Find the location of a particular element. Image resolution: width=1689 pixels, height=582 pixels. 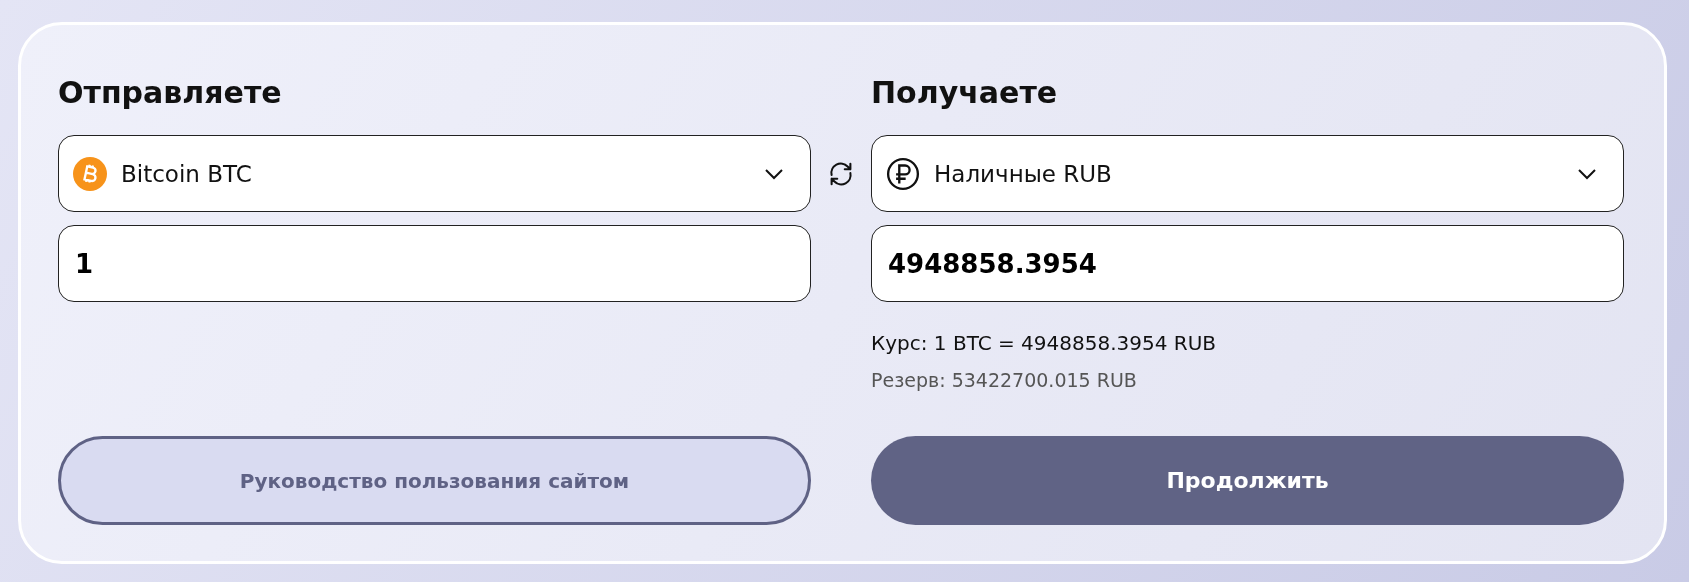

send-currency-select: Bitcoin BTC is located at coordinates (434, 173).